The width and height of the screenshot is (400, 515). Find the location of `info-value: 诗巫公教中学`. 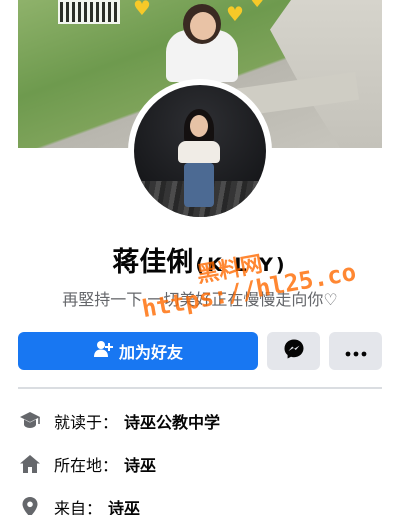

info-value: 诗巫公教中学 is located at coordinates (172, 421).